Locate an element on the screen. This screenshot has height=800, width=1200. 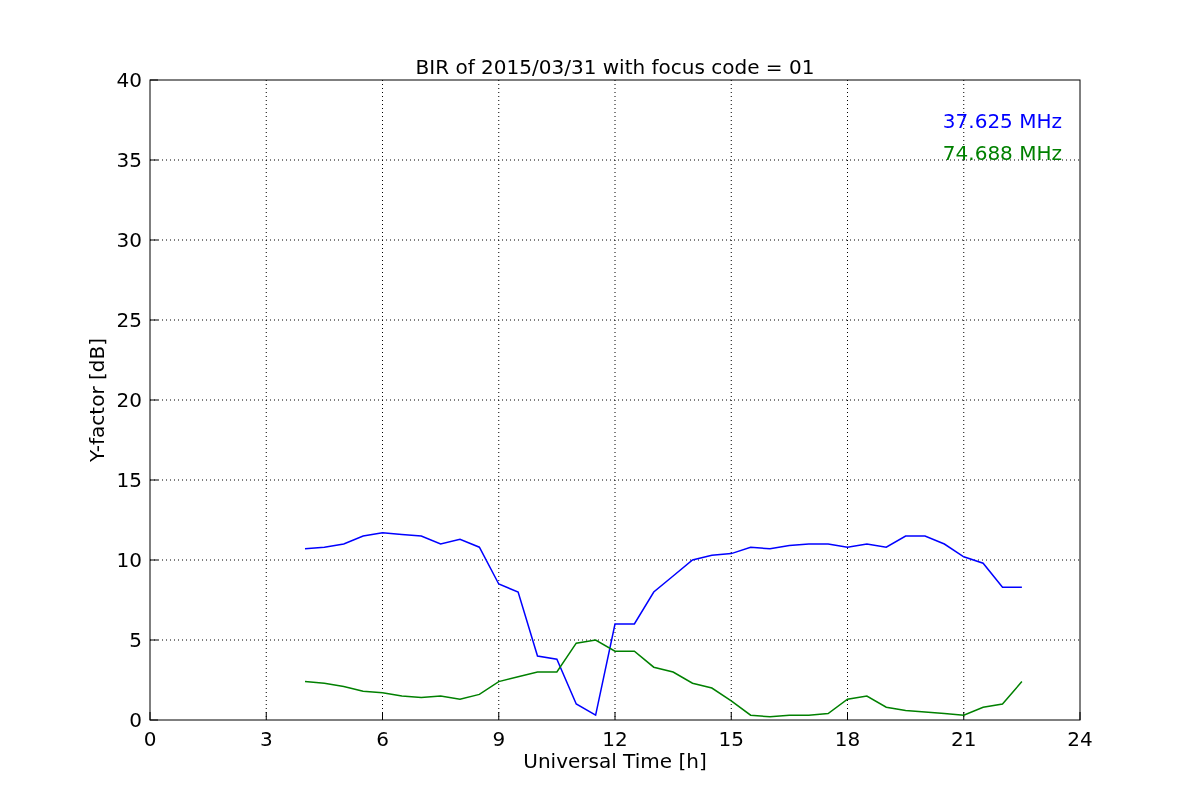
x-tick-label: 15 is located at coordinates (731, 739).